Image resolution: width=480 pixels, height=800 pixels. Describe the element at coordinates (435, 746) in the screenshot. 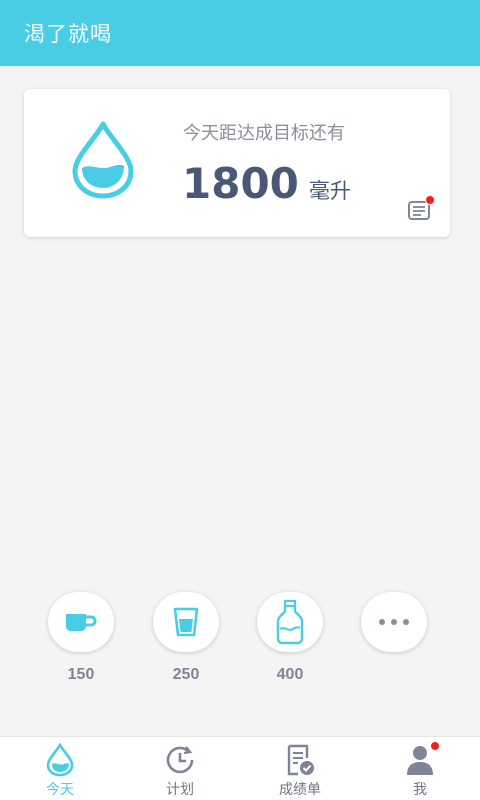

I see `notification-badge` at that location.